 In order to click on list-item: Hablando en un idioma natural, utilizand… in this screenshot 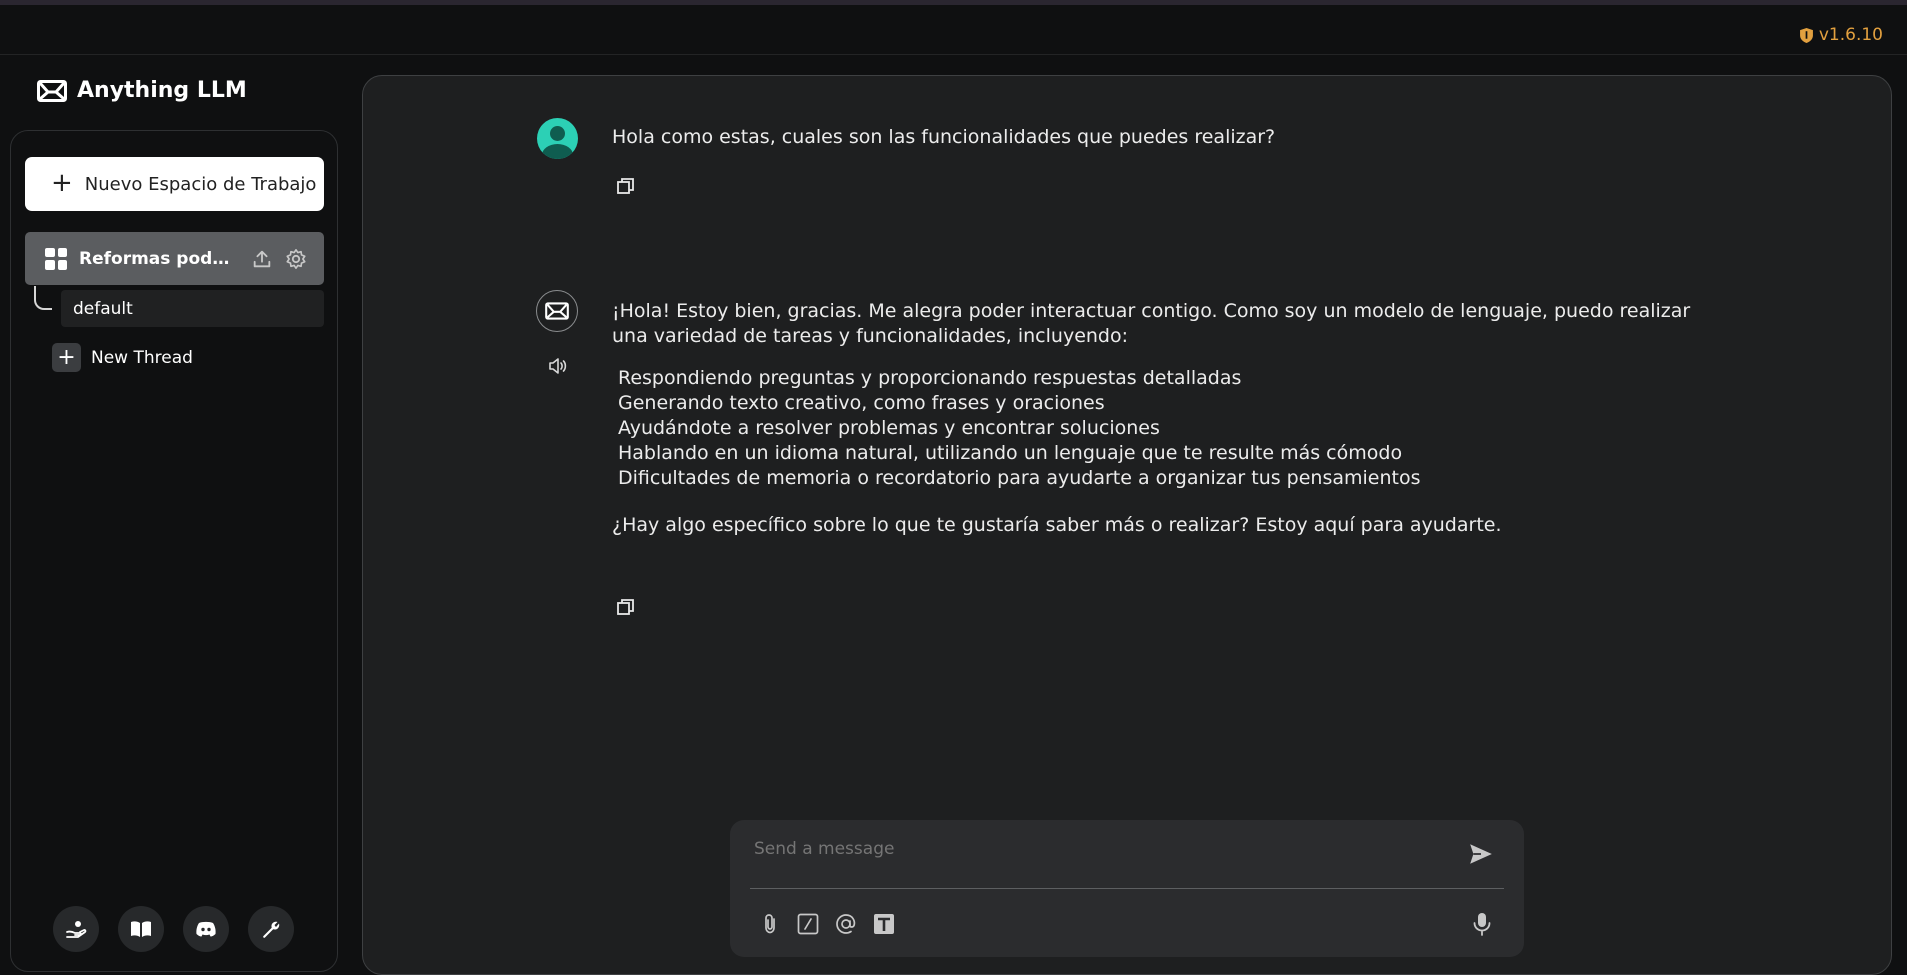, I will do `click(1010, 453)`.